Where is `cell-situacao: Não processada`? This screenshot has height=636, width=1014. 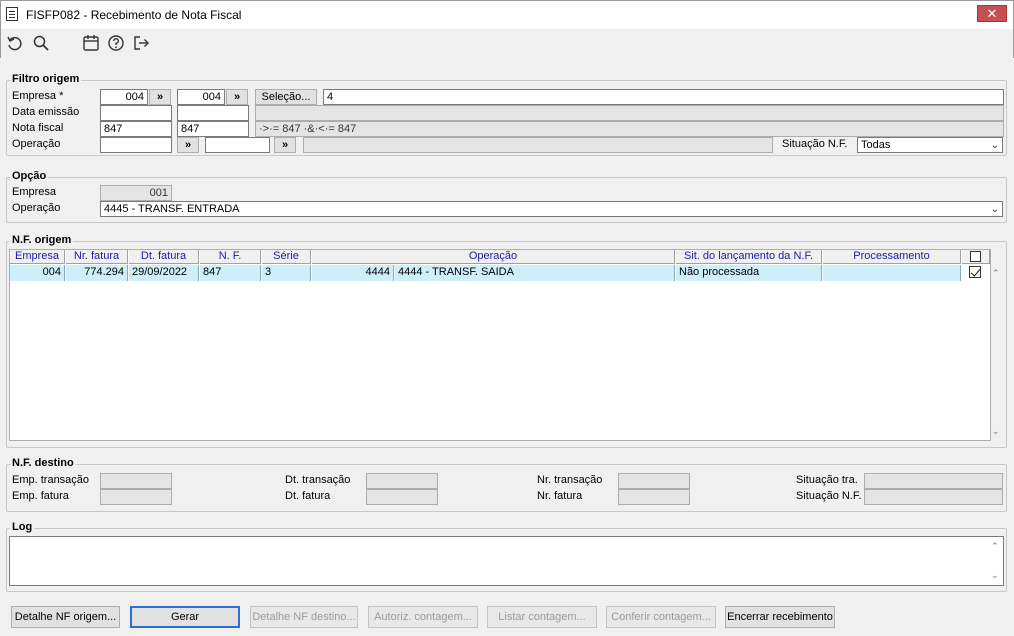 cell-situacao: Não processada is located at coordinates (749, 273).